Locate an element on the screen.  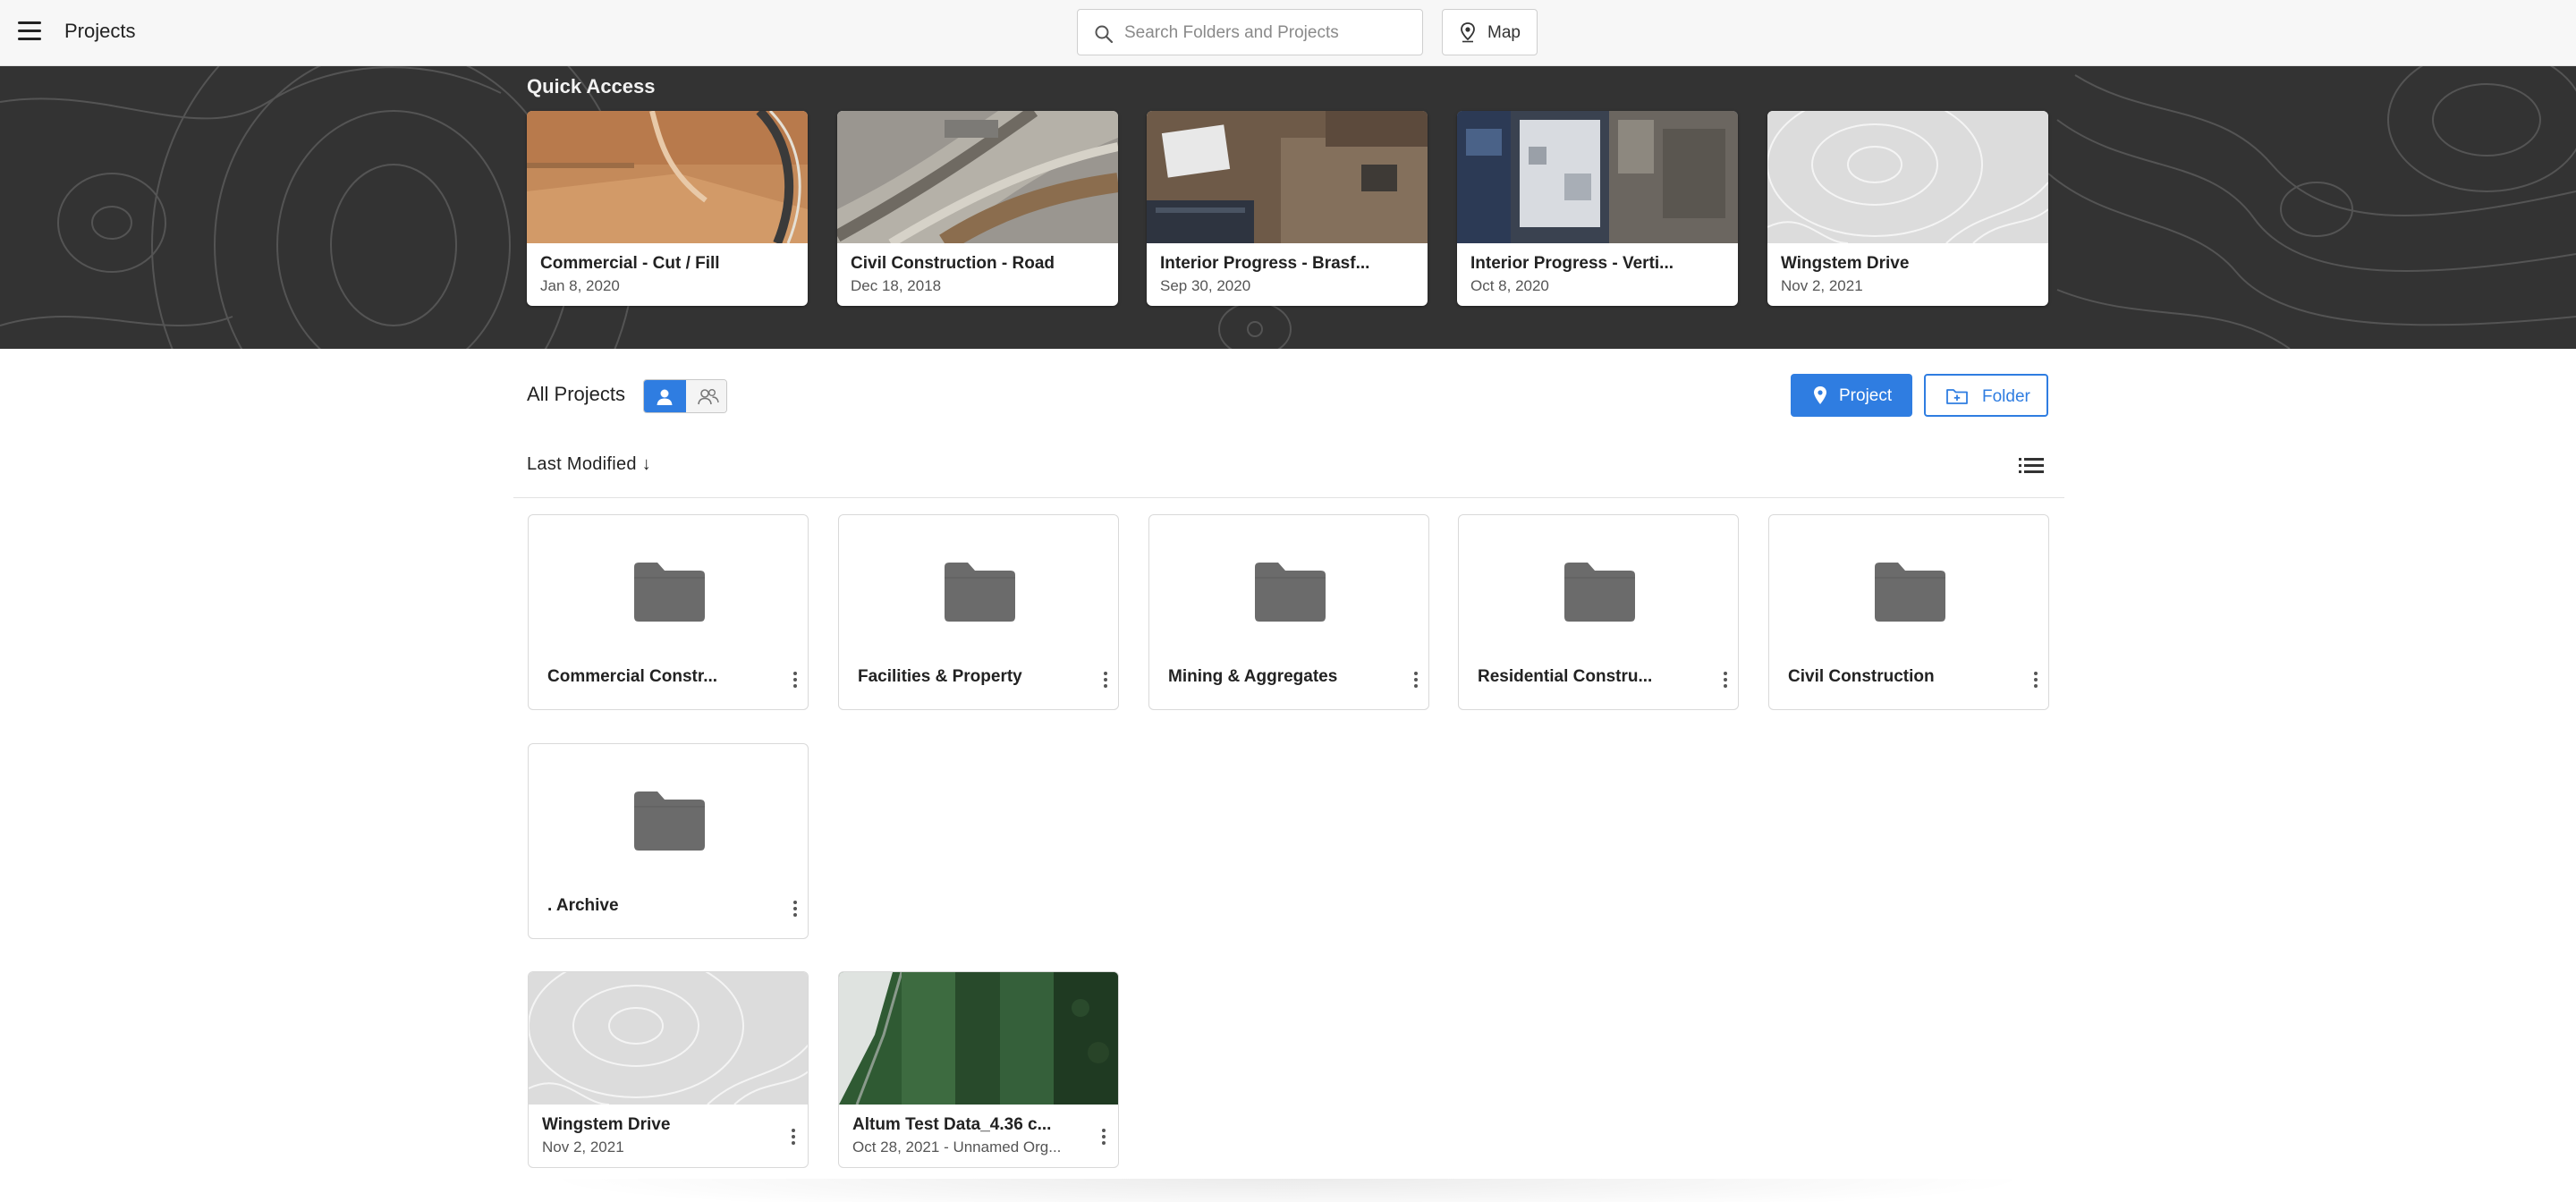
search-icon is located at coordinates (1104, 34).